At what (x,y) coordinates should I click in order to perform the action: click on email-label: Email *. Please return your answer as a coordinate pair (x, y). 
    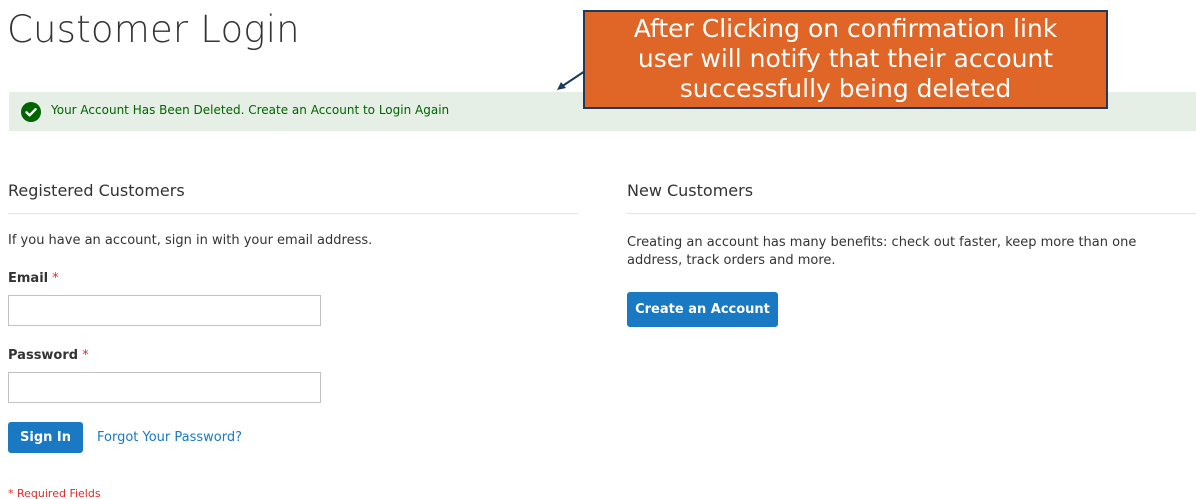
    Looking at the image, I should click on (33, 278).